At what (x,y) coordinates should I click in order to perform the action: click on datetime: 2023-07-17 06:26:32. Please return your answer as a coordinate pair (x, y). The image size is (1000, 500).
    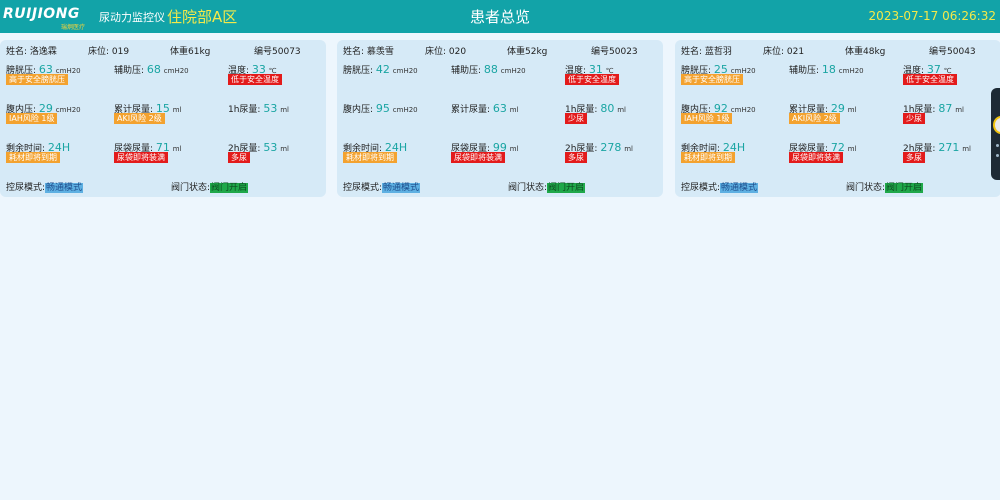
    Looking at the image, I should click on (932, 16).